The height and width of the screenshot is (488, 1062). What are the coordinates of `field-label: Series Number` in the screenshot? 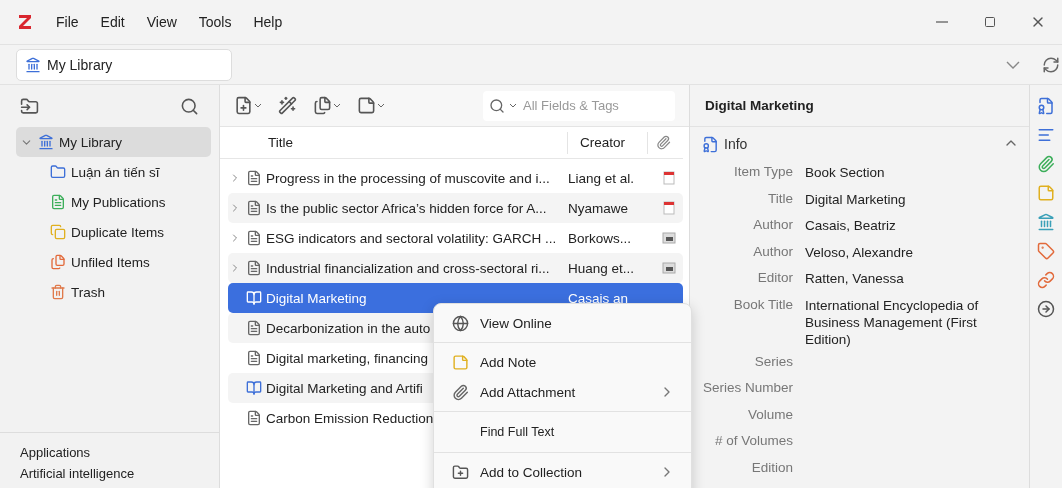 It's located at (747, 388).